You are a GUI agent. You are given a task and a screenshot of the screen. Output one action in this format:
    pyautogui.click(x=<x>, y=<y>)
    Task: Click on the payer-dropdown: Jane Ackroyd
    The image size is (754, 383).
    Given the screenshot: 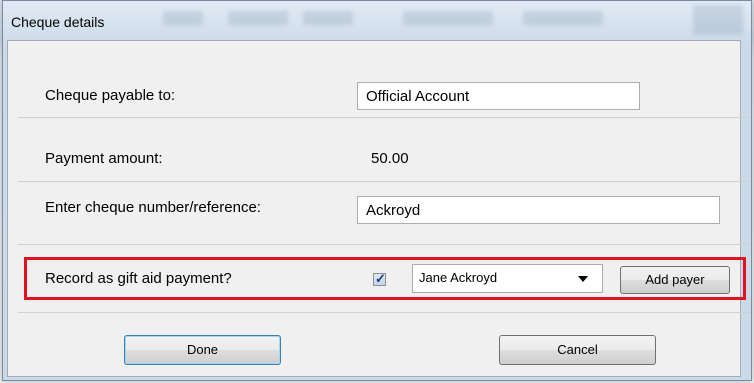 What is the action you would take?
    pyautogui.click(x=507, y=278)
    